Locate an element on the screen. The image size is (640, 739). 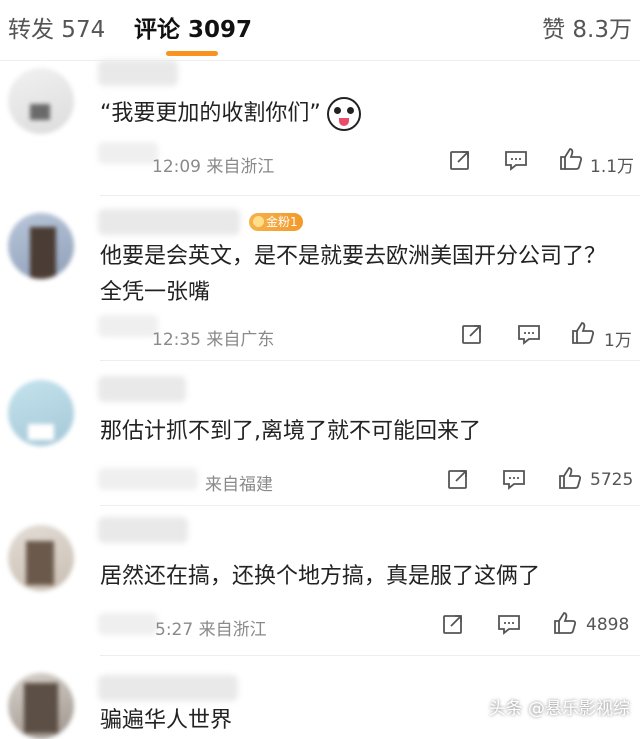
active-tab-indicator is located at coordinates (192, 53).